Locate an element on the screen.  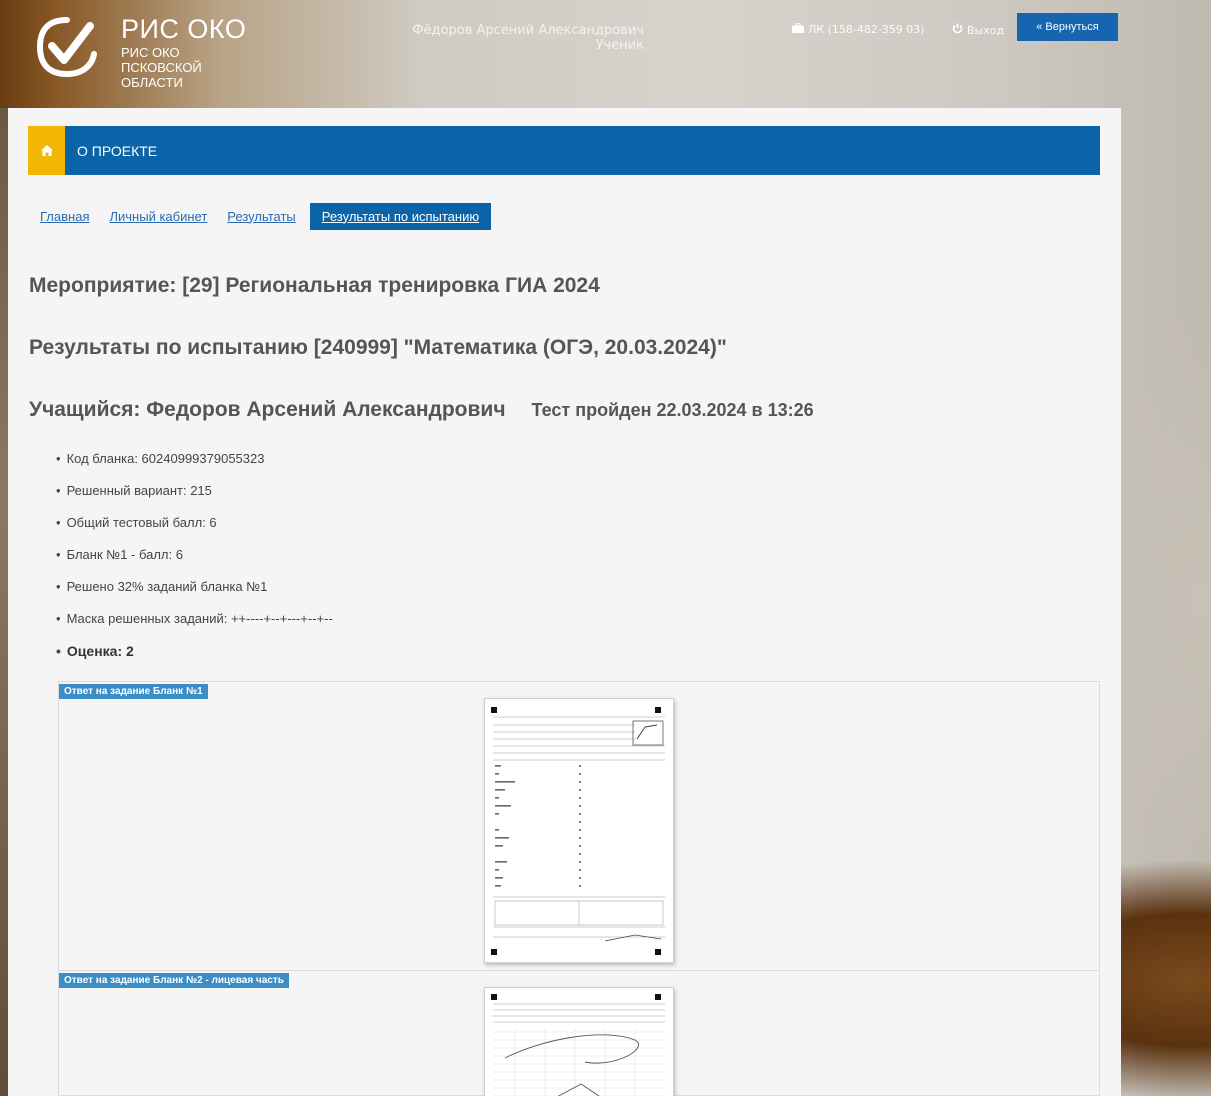
logout-label: Выход is located at coordinates (986, 30).